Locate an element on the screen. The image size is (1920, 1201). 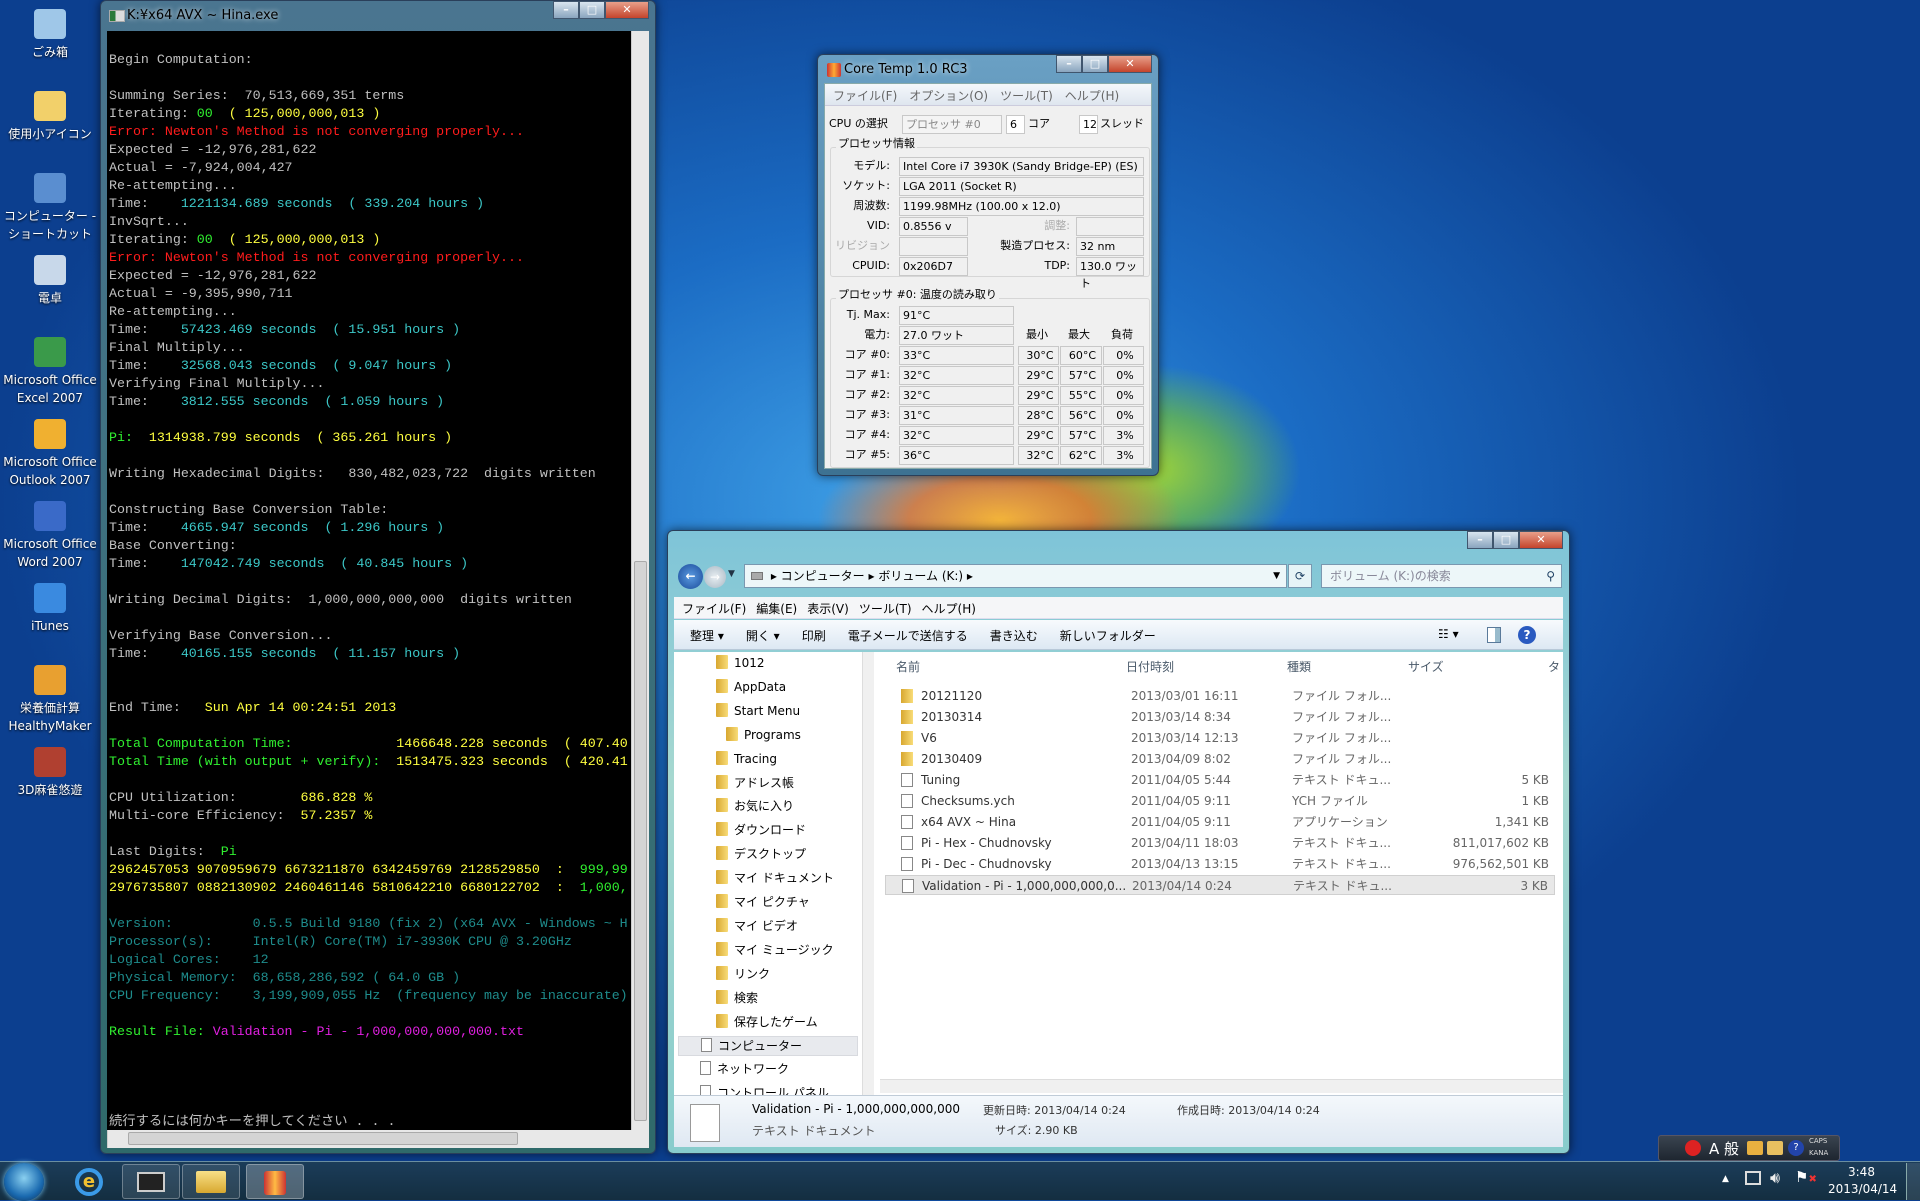
explorer-task-icon is located at coordinates (211, 1181).